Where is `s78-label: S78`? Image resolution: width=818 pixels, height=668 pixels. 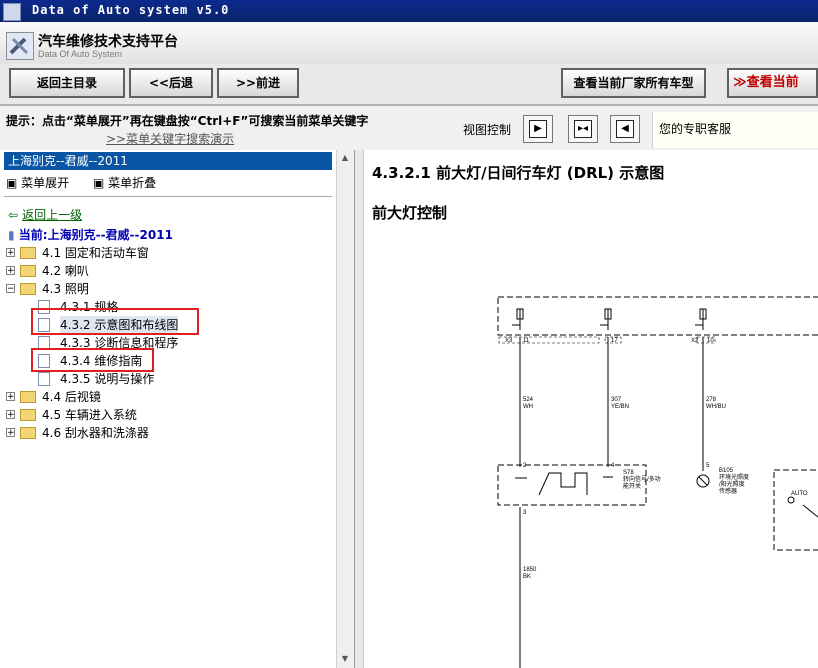 s78-label: S78 is located at coordinates (628, 473).